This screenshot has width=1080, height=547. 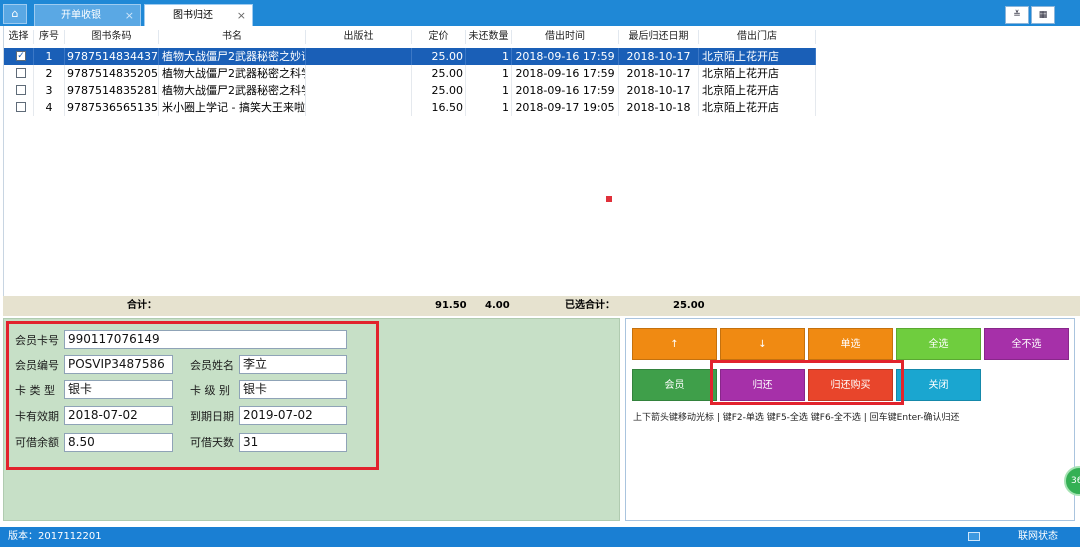 I want to click on row-title: 植物大战僵尸2武器秘密之妙语说, so click(x=232, y=56).